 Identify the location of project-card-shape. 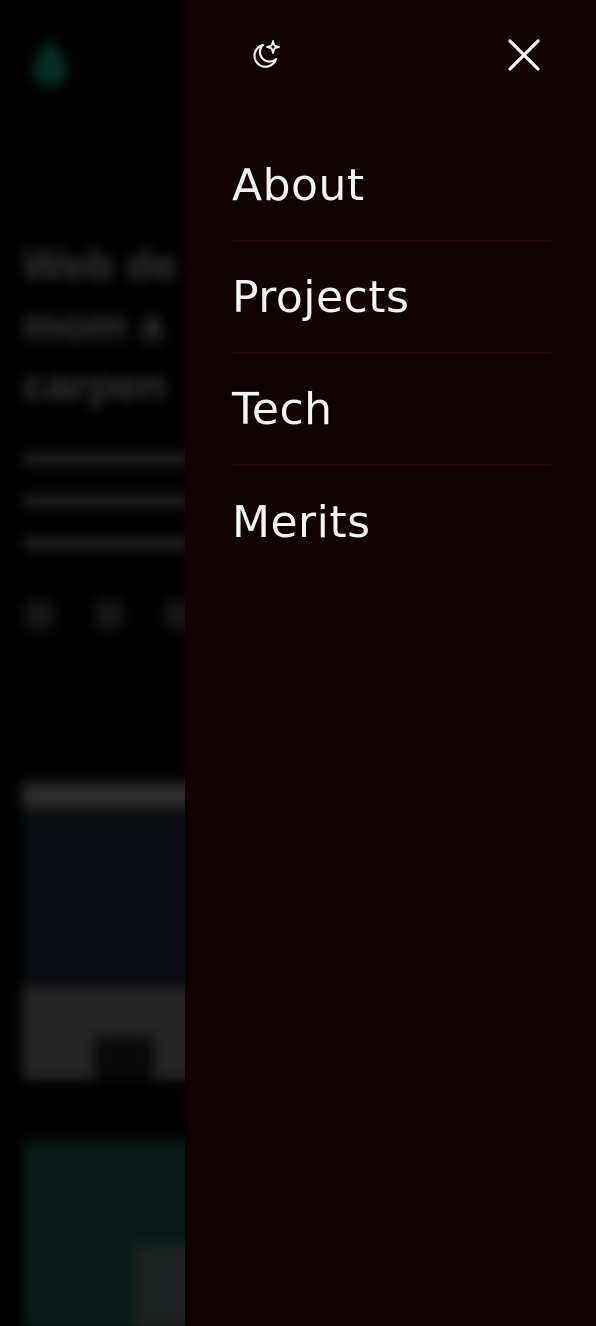
(124, 1058).